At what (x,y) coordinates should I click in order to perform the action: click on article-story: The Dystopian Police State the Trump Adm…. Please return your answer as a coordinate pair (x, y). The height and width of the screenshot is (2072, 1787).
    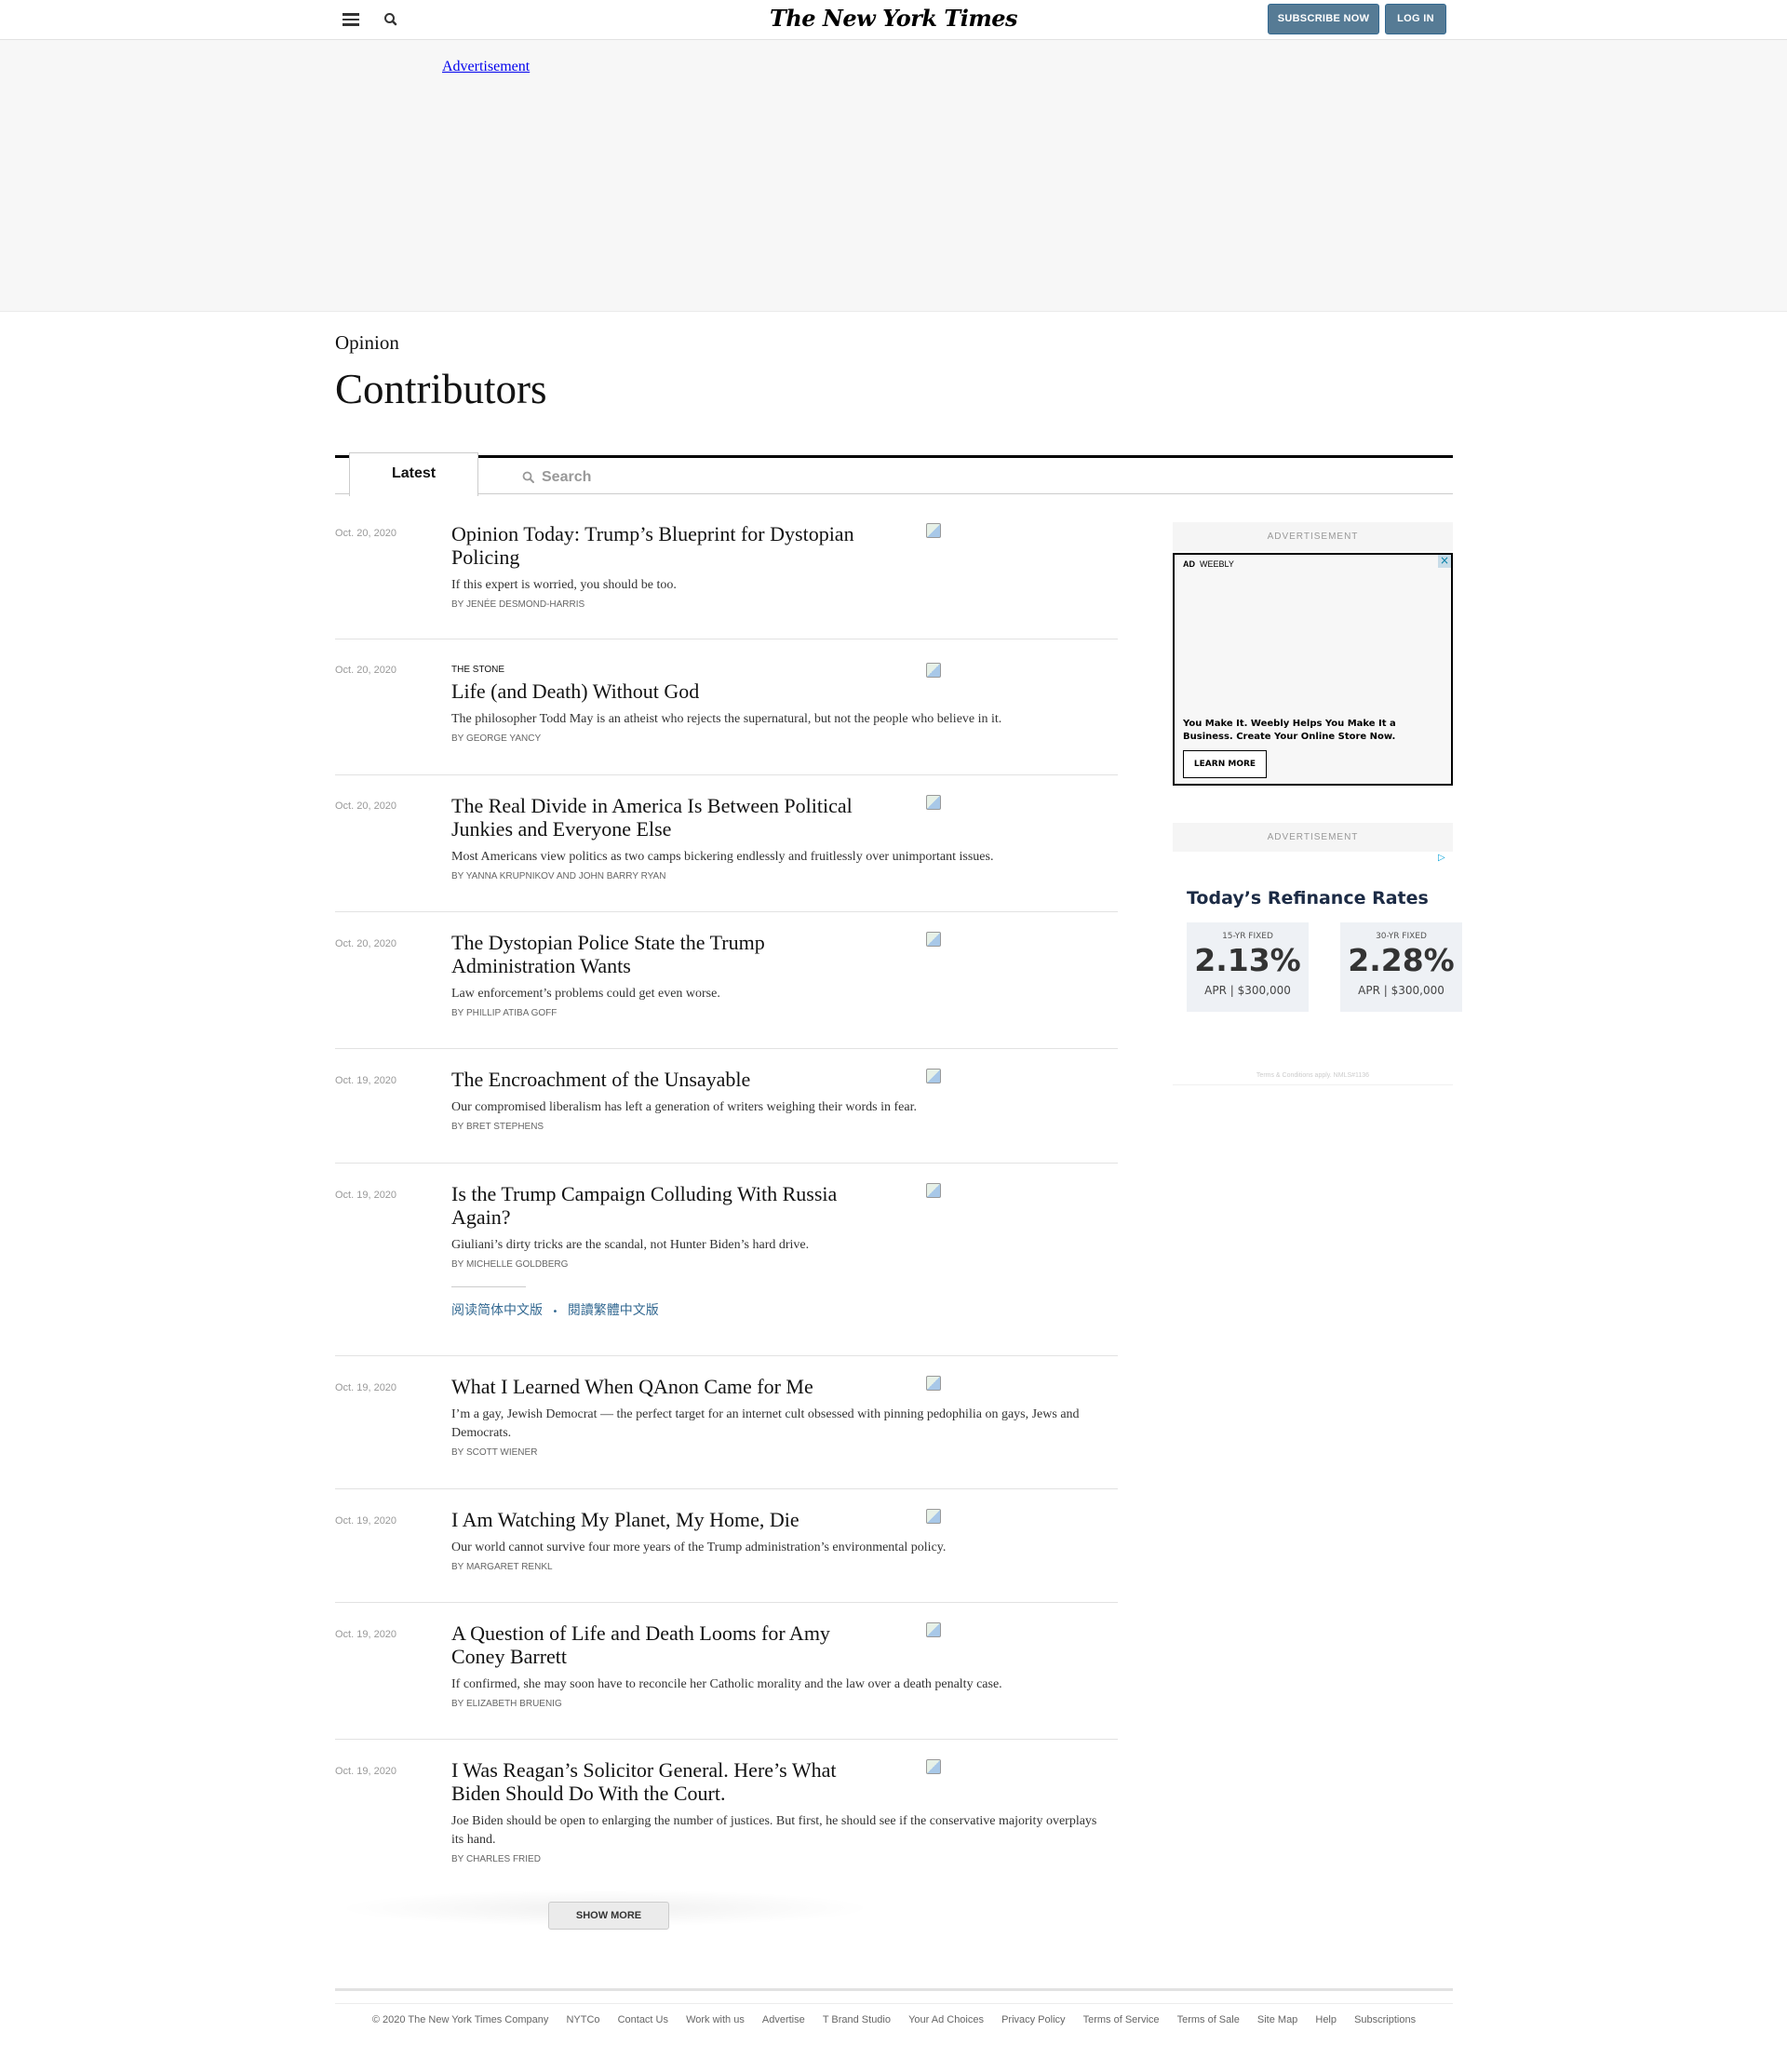
    Looking at the image, I should click on (779, 975).